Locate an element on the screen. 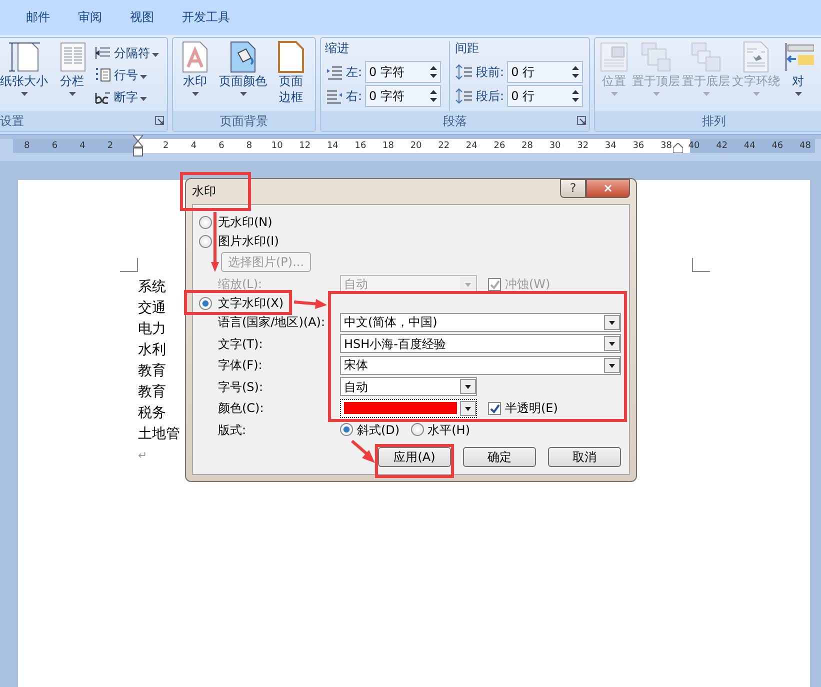 This screenshot has height=687, width=821. ruler-number: 28 is located at coordinates (527, 146).